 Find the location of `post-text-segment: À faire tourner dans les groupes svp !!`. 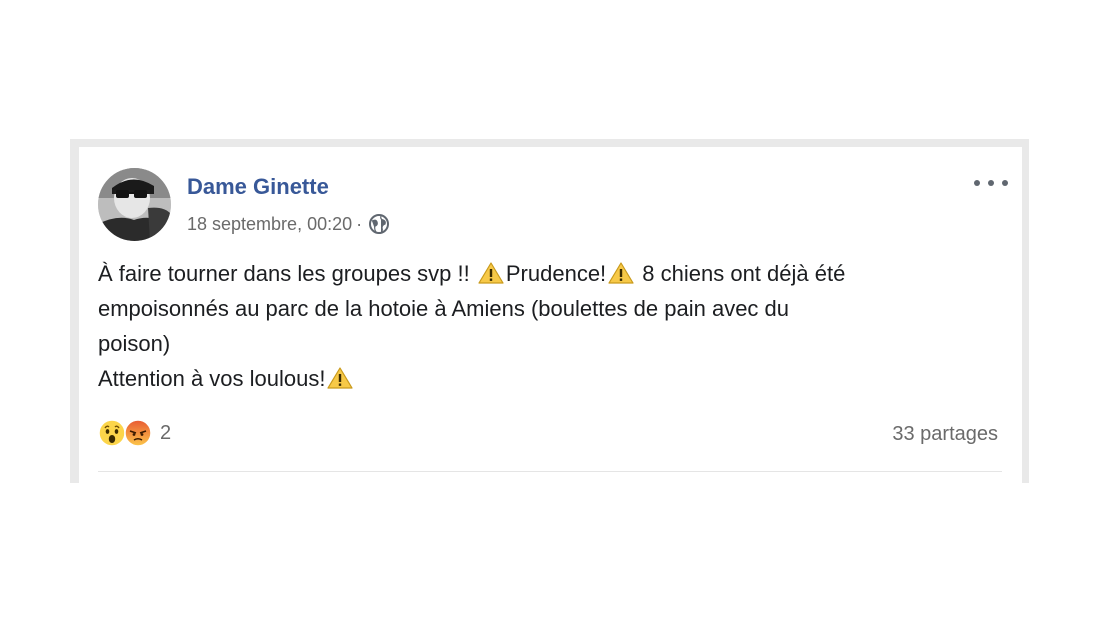

post-text-segment: À faire tourner dans les groupes svp !! is located at coordinates (287, 273).